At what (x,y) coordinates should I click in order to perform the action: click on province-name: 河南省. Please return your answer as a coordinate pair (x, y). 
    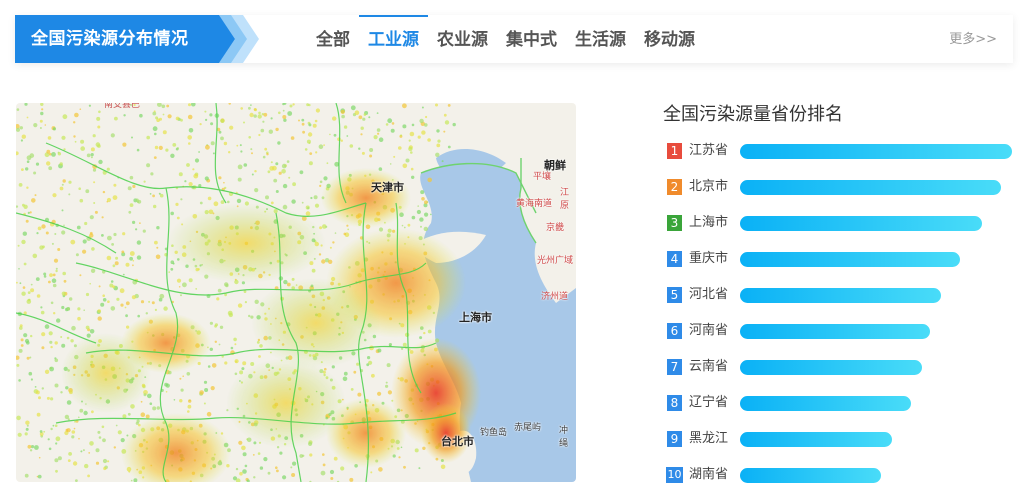
    Looking at the image, I should click on (709, 330).